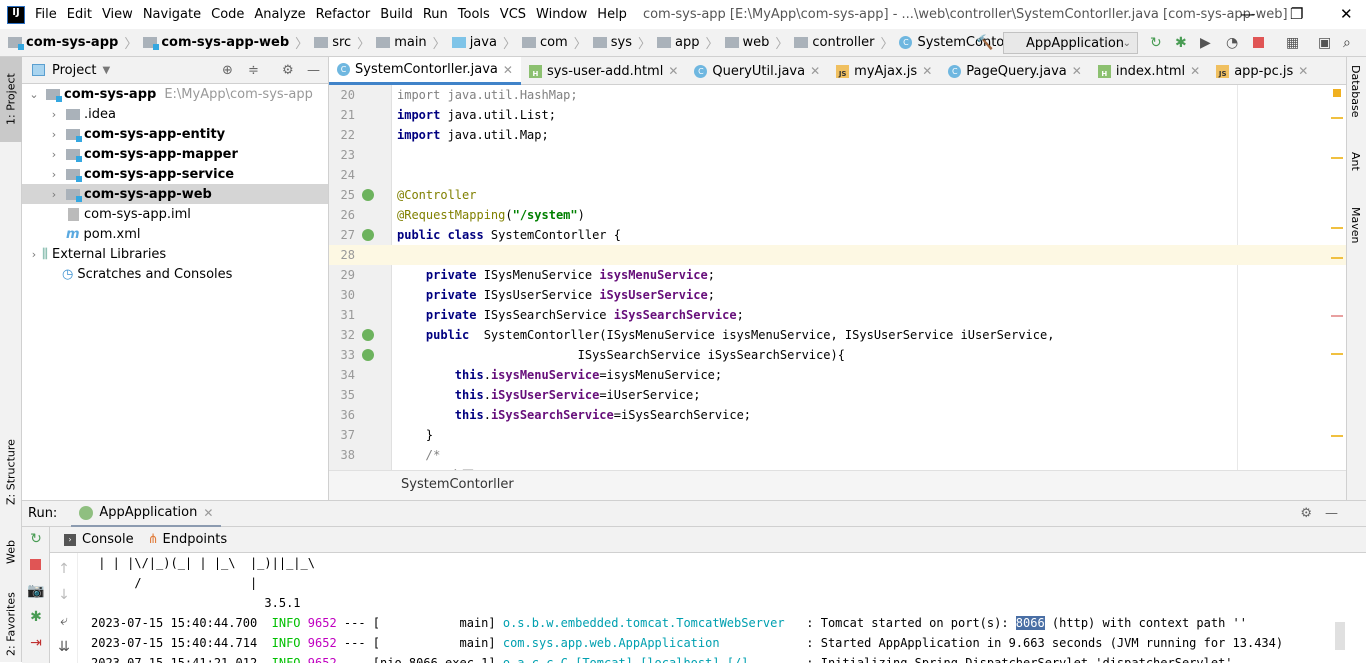 Image resolution: width=1366 pixels, height=663 pixels. I want to click on search-icon: ⌕, so click(1347, 43).